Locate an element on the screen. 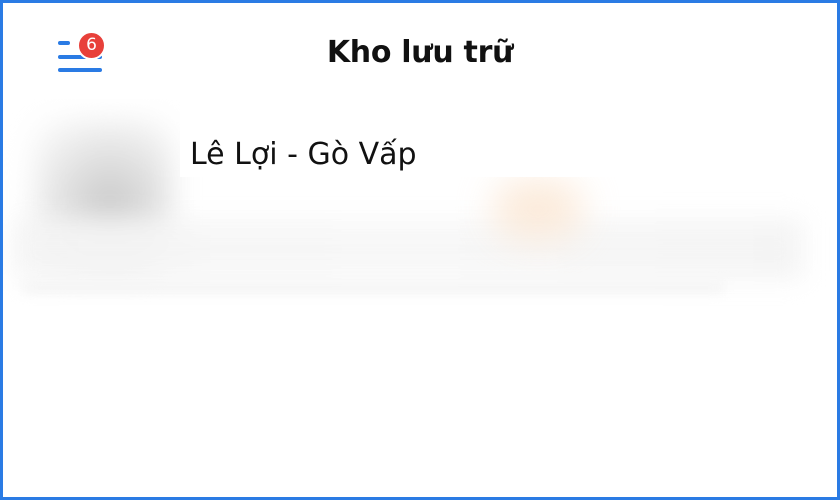 This screenshot has height=500, width=840. blurred-row is located at coordinates (408, 249).